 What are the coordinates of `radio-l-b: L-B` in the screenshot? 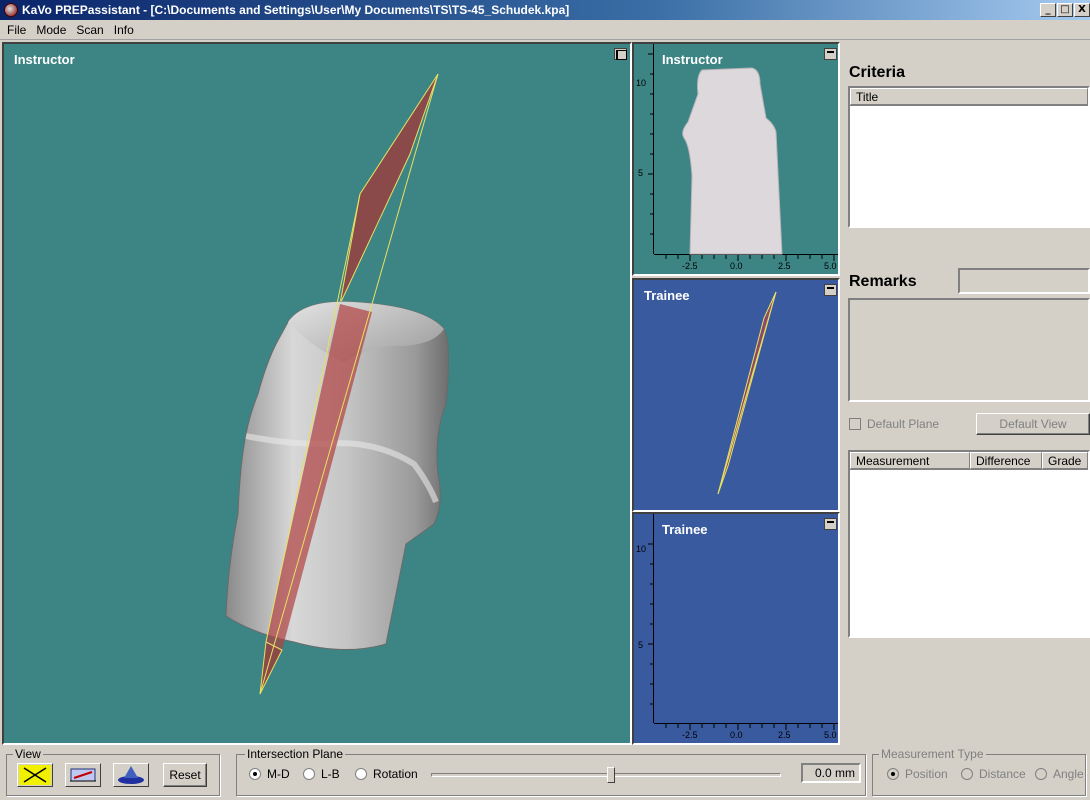 It's located at (321, 774).